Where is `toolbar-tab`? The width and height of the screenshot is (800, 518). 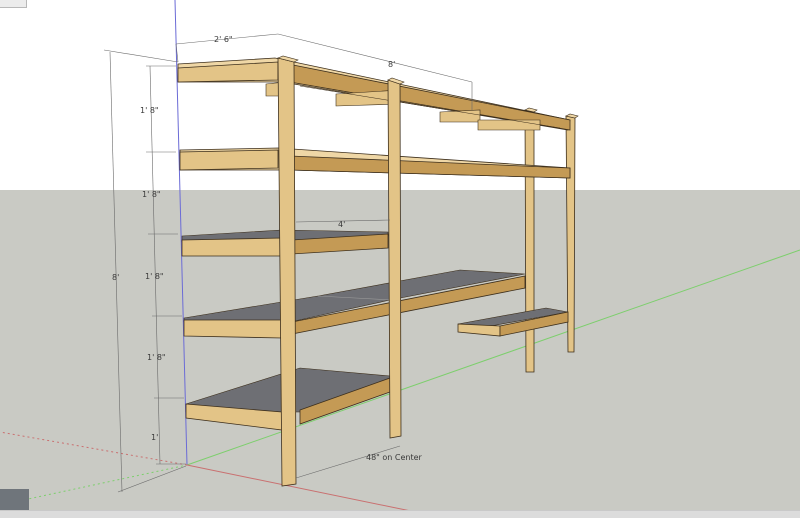
toolbar-tab is located at coordinates (13, 4).